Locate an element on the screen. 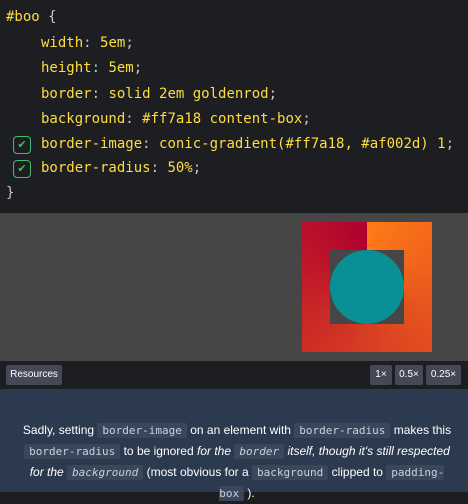  open-brace: { is located at coordinates (48, 17).